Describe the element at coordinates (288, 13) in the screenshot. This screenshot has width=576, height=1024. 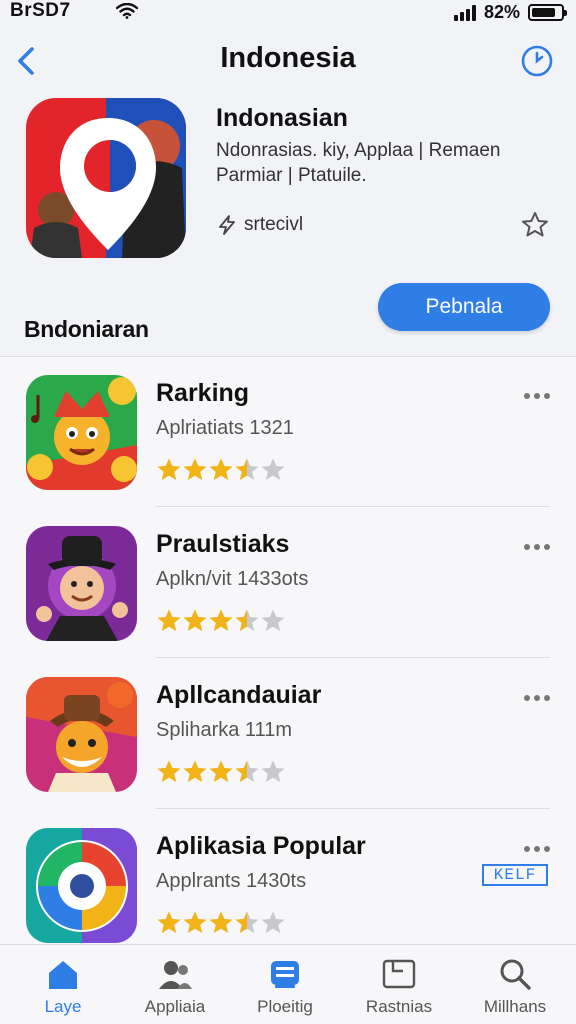
I see `status-bar: BrSD7 82%` at that location.